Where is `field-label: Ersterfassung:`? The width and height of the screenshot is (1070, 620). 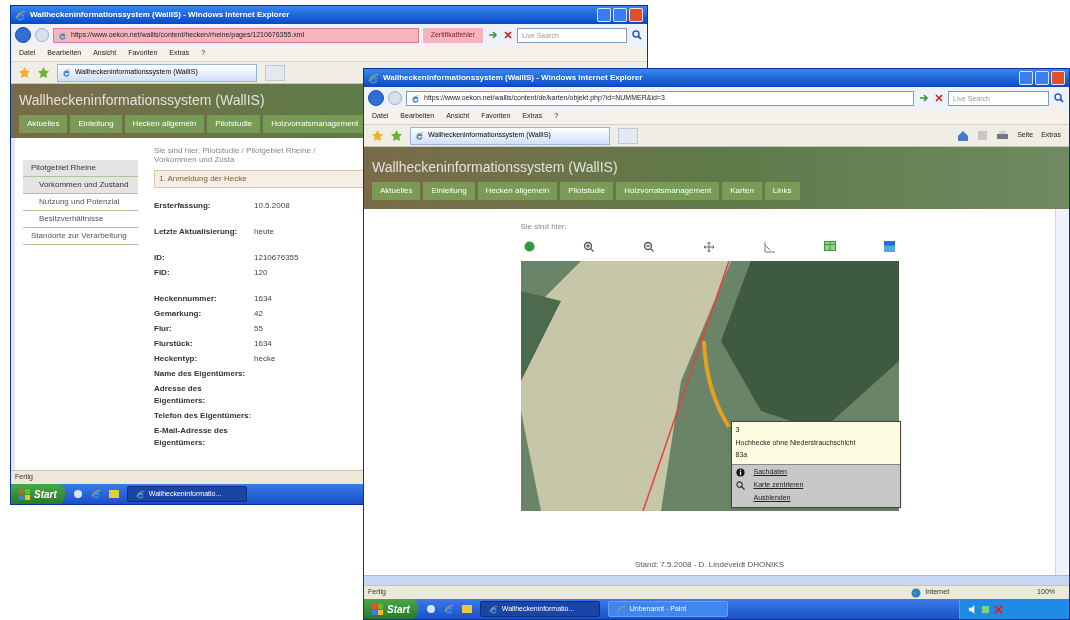 field-label: Ersterfassung: is located at coordinates (183, 206).